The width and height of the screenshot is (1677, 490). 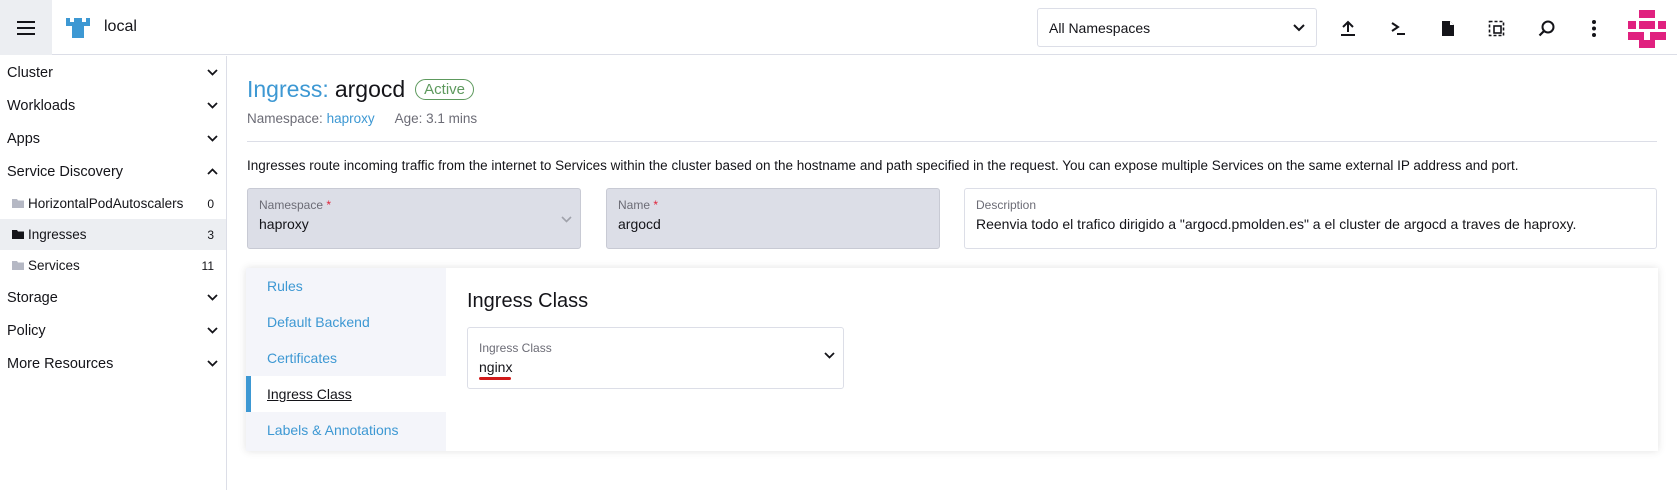 What do you see at coordinates (1647, 29) in the screenshot?
I see `user-avatar` at bounding box center [1647, 29].